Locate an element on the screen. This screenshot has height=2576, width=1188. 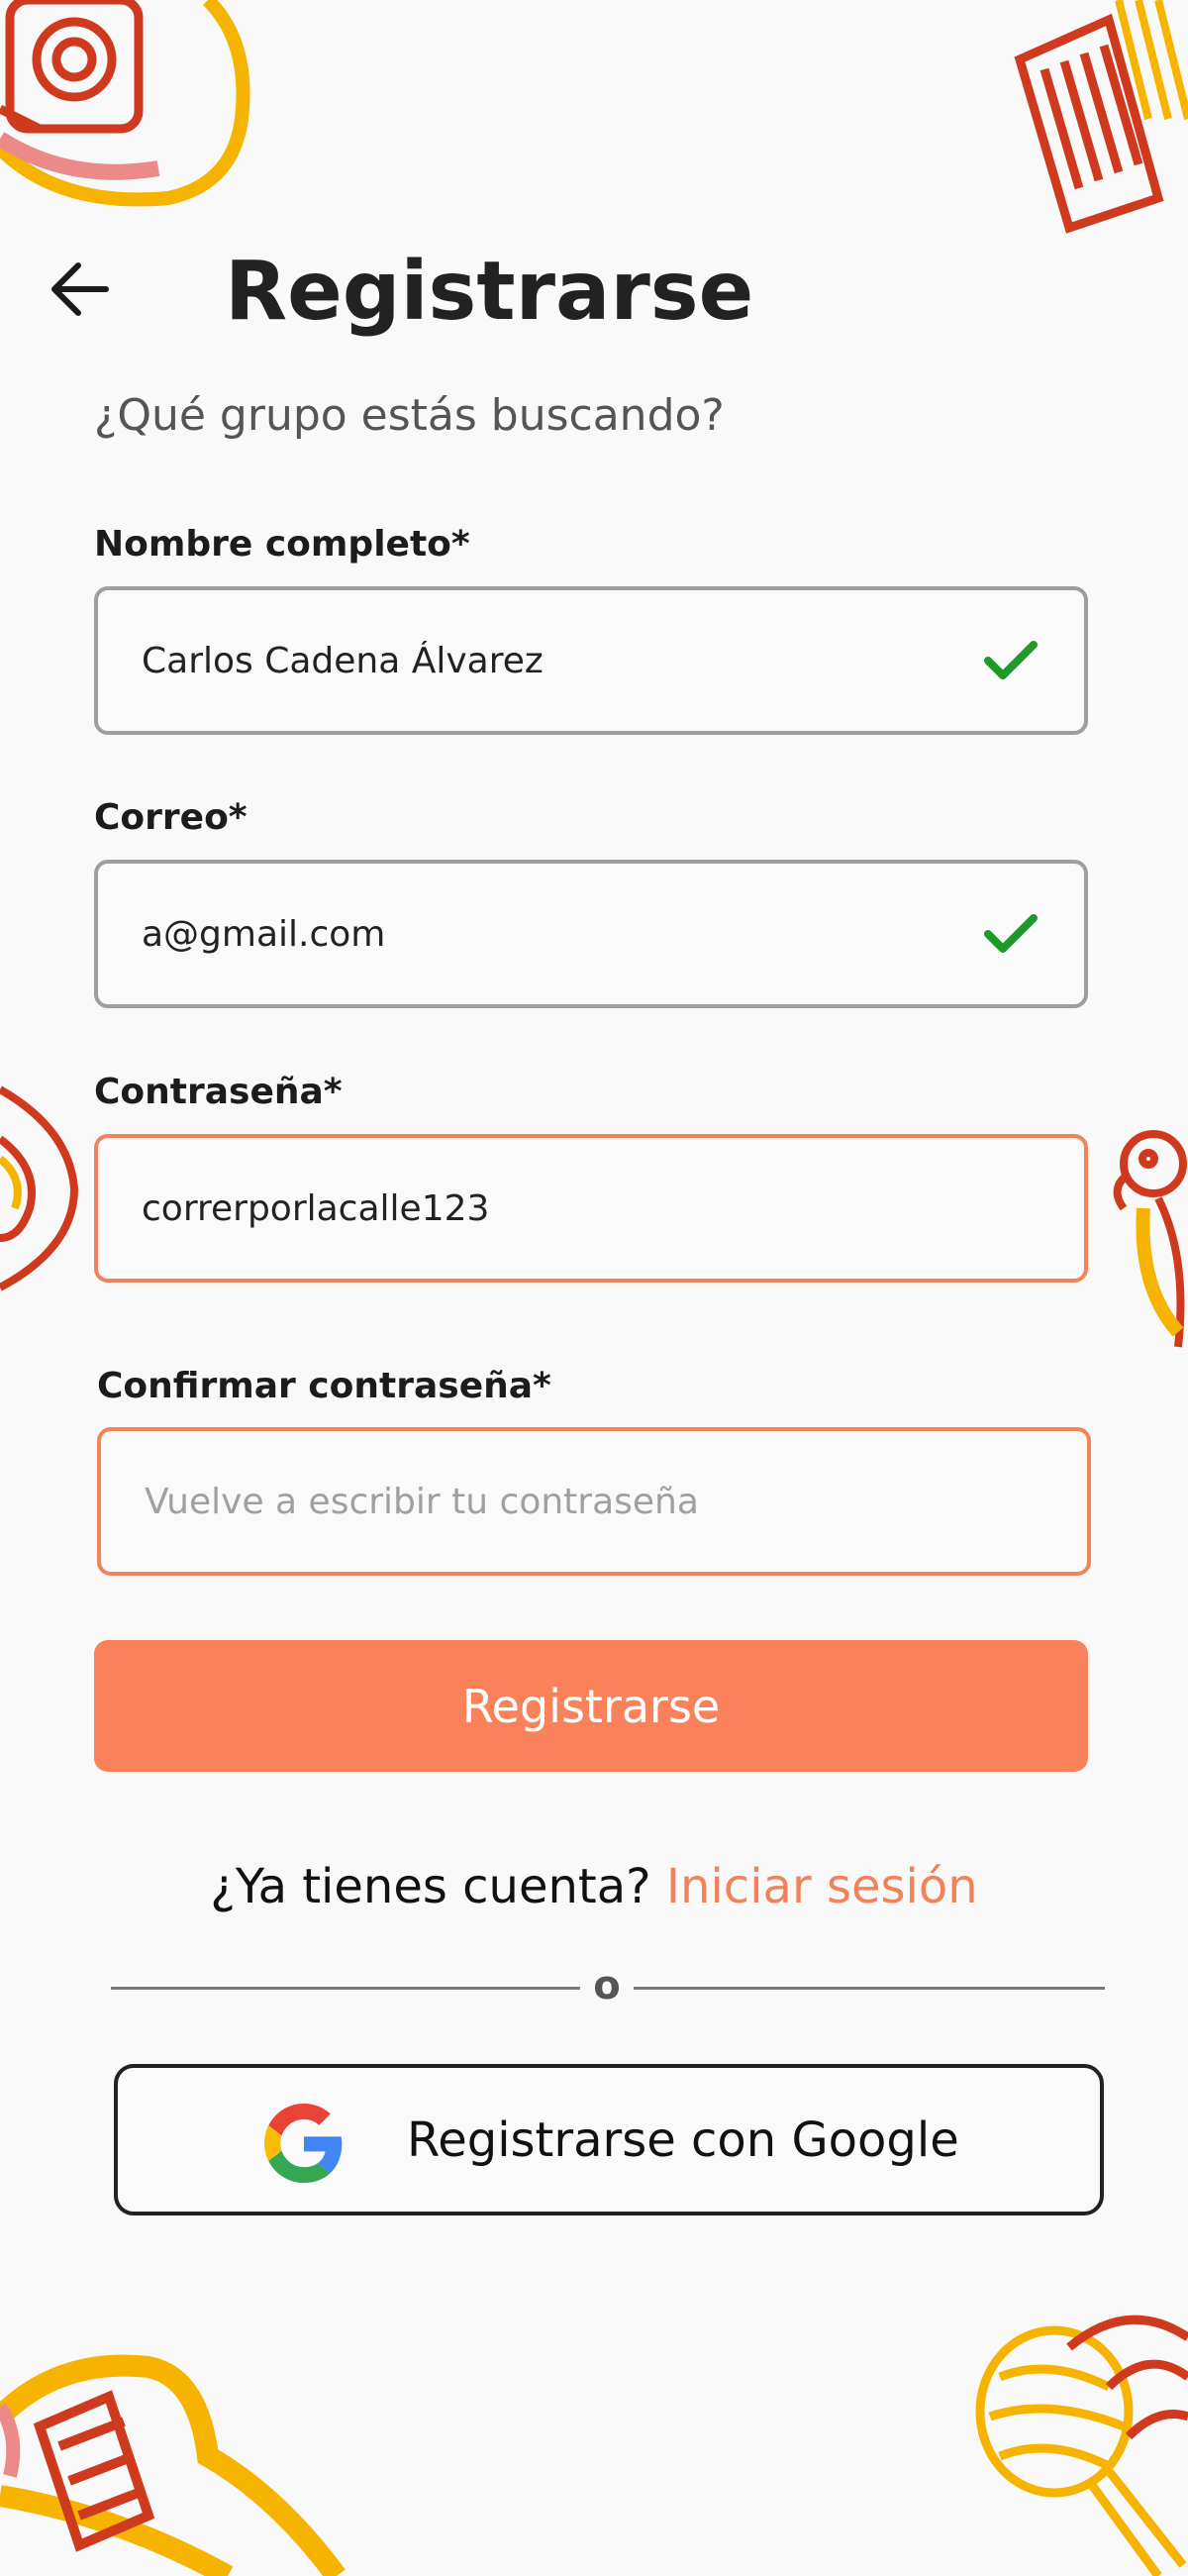
google-register-button: Registrarse con Google is located at coordinates (609, 2139).